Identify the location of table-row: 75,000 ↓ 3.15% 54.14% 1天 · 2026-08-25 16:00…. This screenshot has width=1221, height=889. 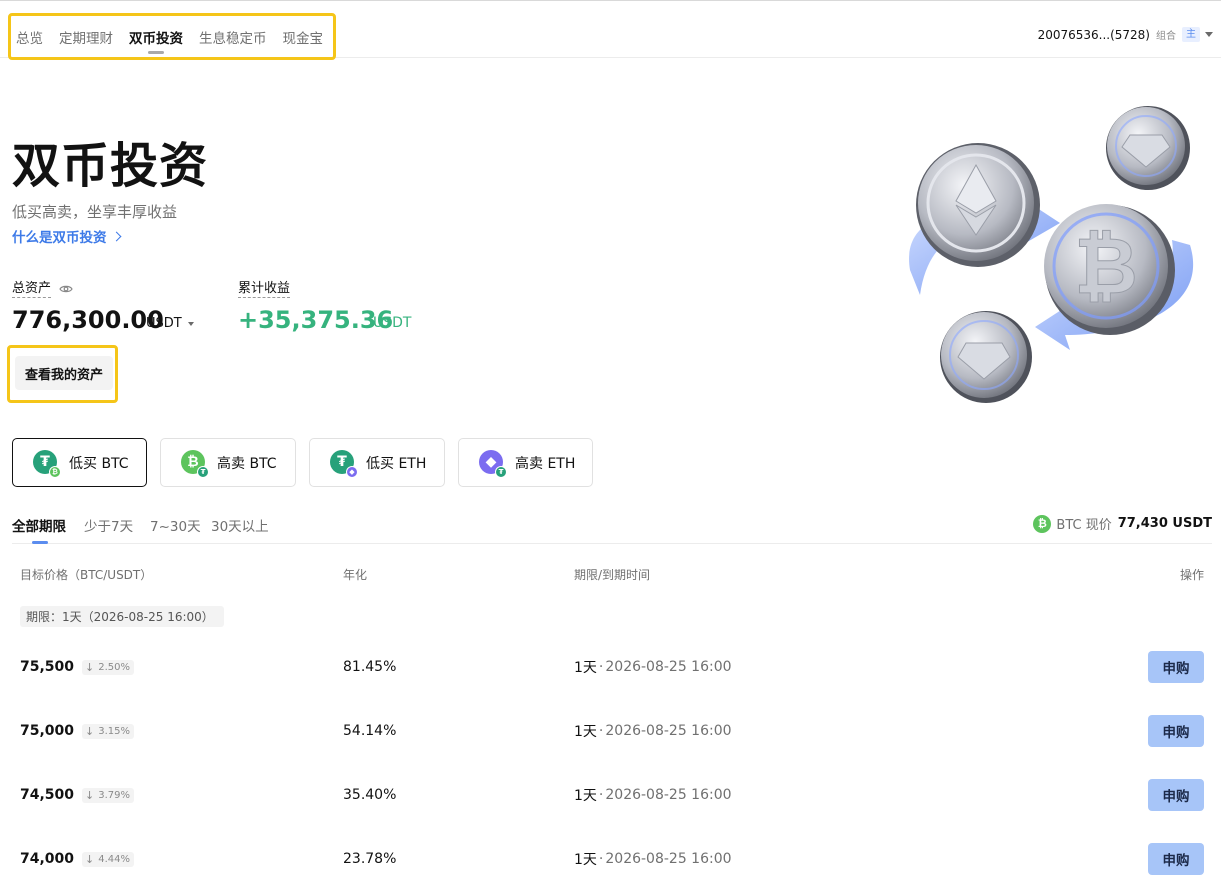
(610, 731).